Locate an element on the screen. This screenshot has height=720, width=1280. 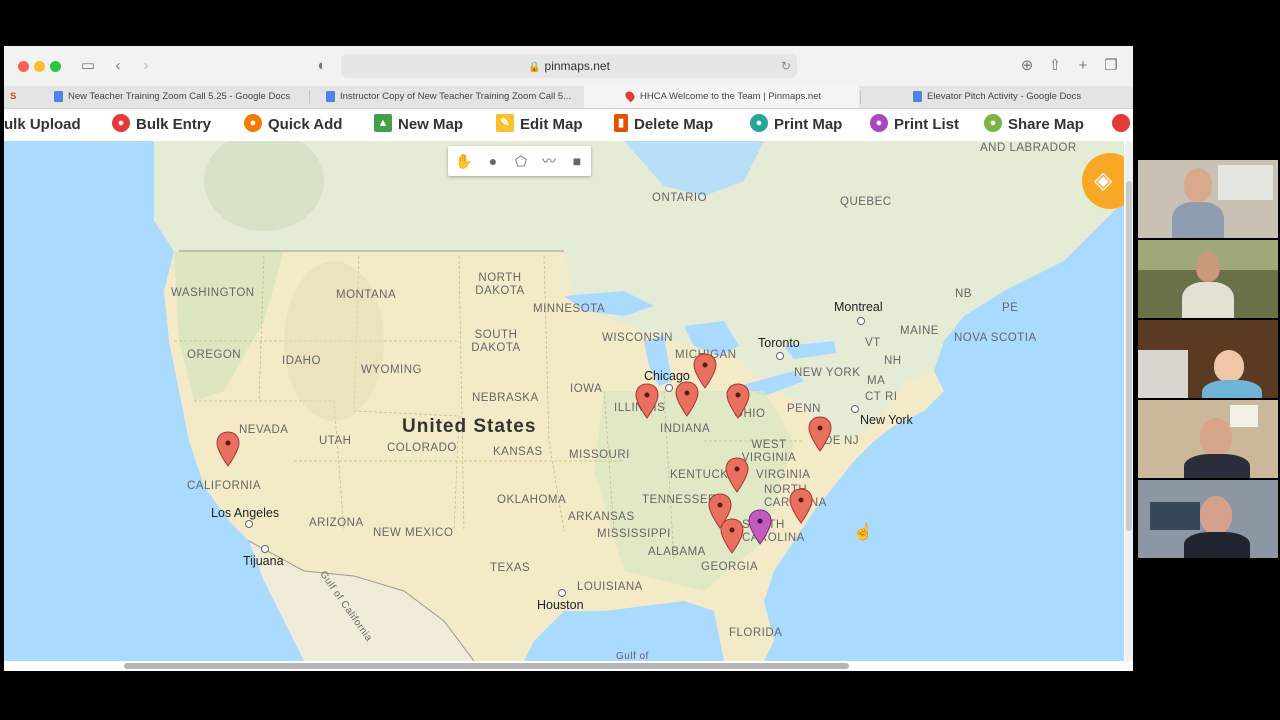
new-map-icon: ▲ is located at coordinates (383, 123).